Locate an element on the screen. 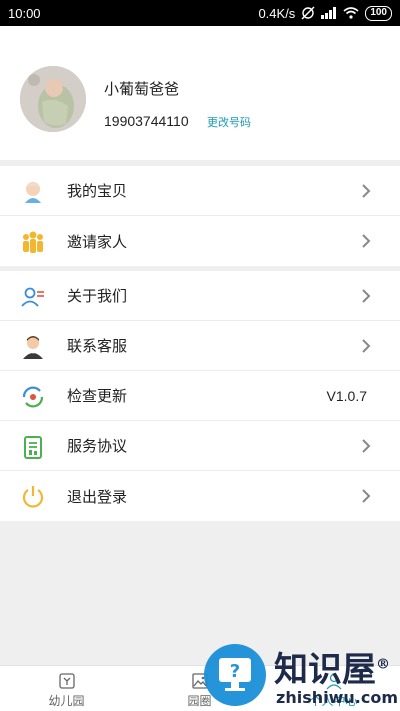 The image size is (400, 711). network-speed: 0.4K/s is located at coordinates (277, 13).